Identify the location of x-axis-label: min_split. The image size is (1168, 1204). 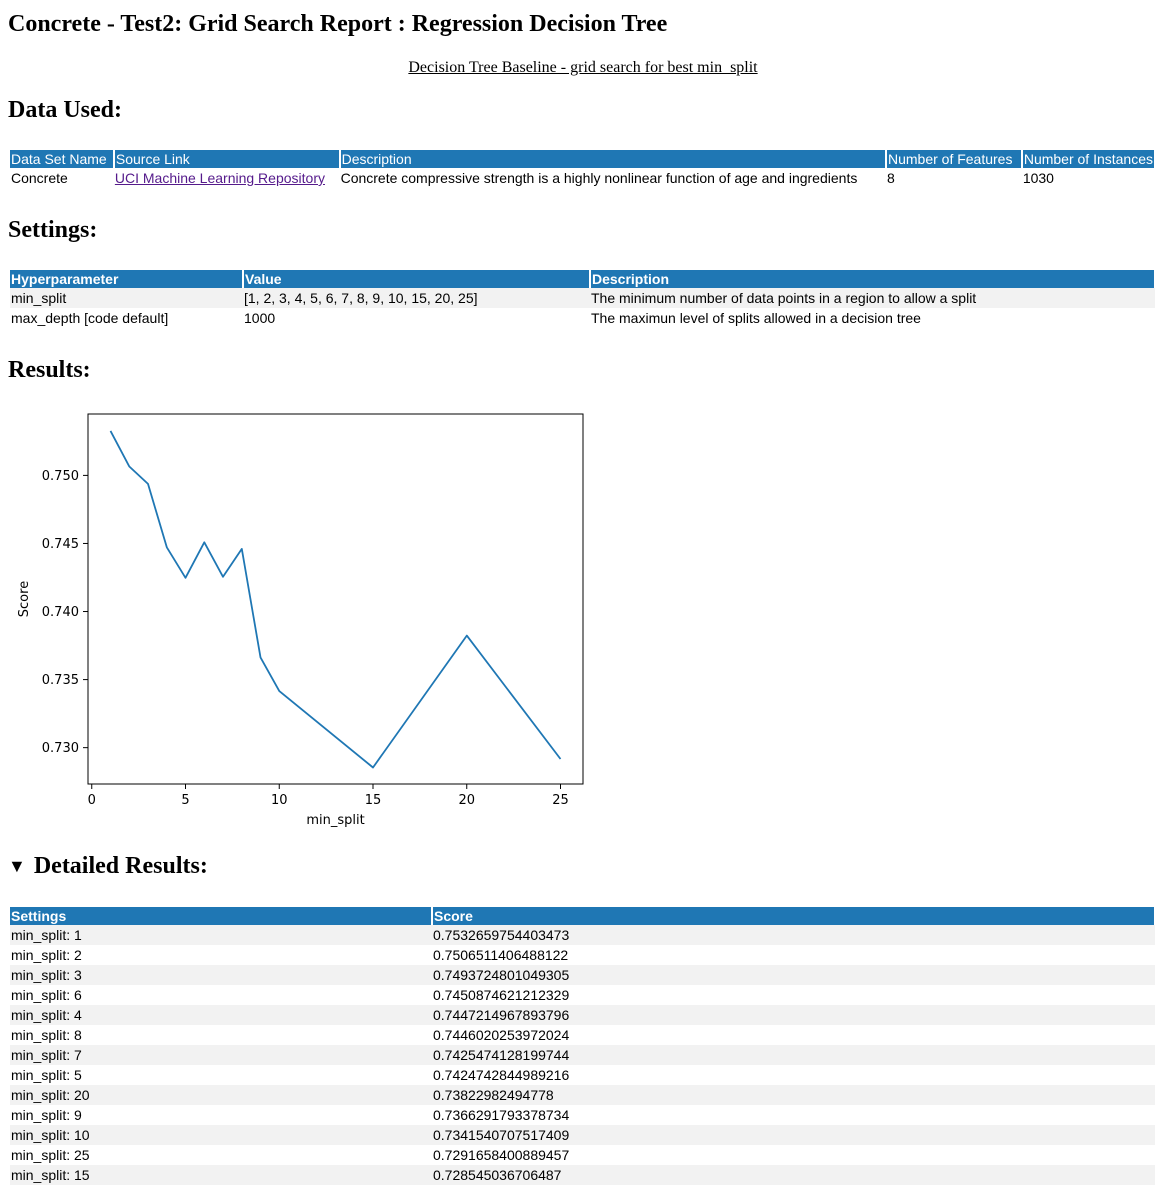
(335, 820).